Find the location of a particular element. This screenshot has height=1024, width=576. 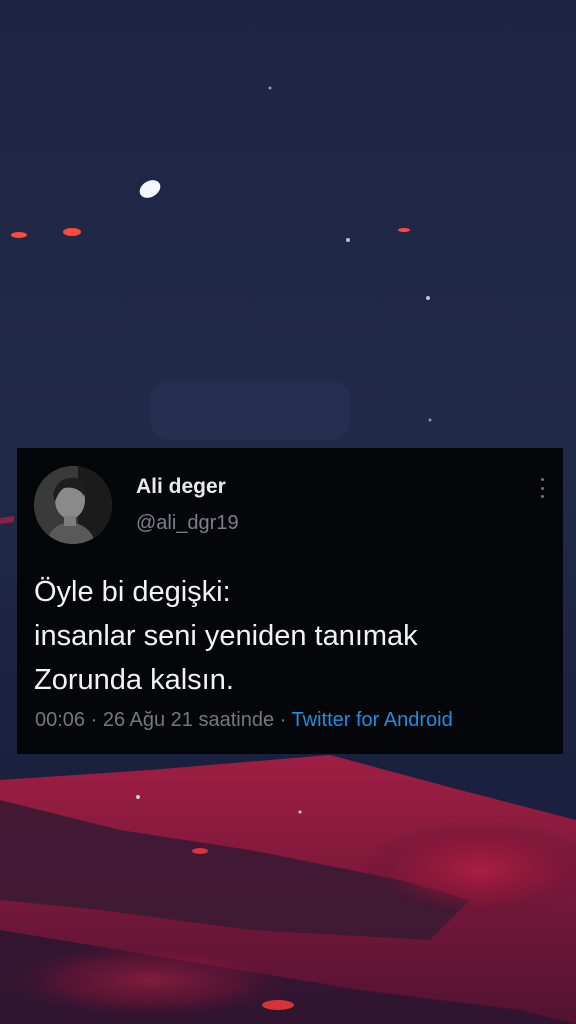

user-handle: @ali_dgr19 is located at coordinates (187, 523).